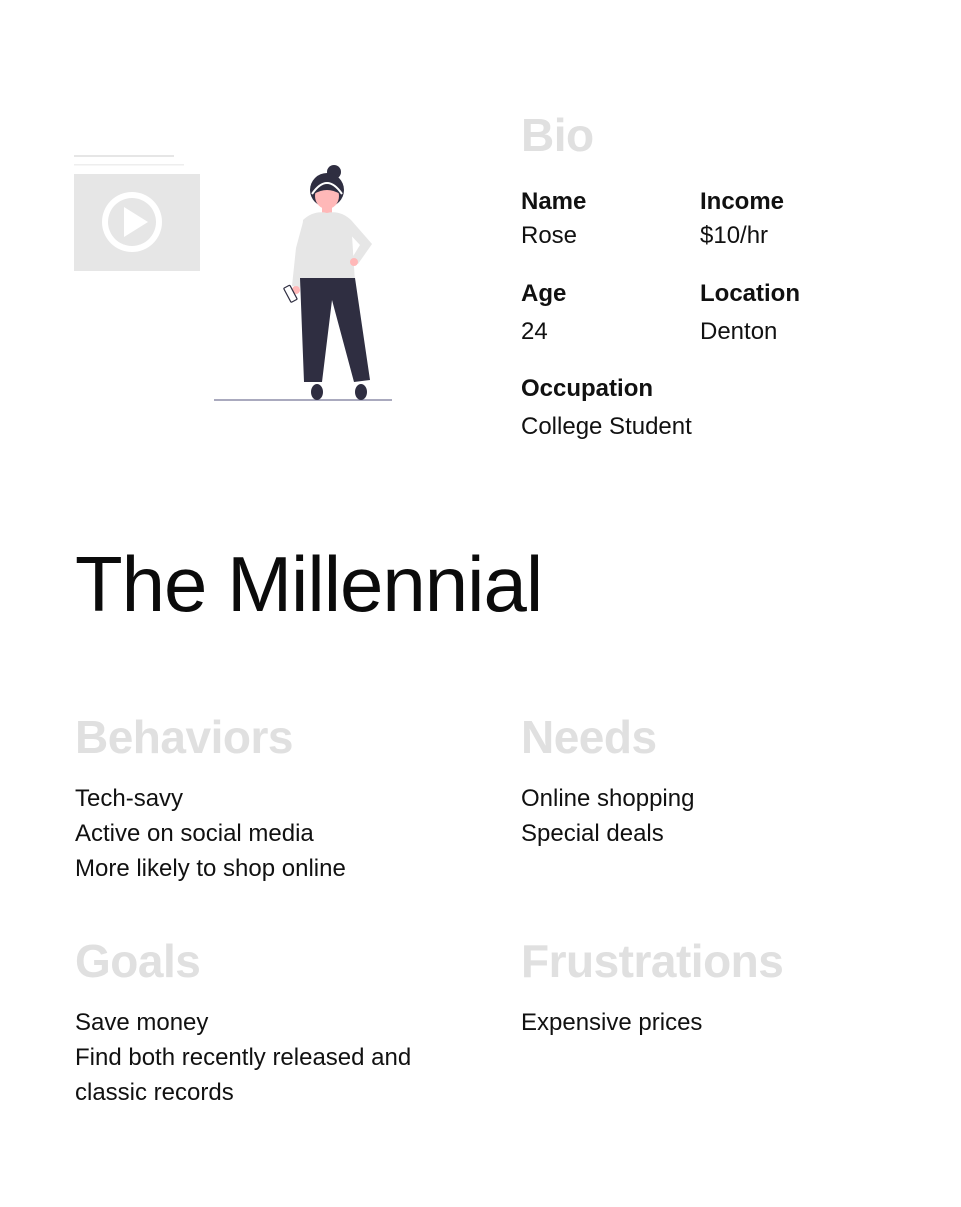 The height and width of the screenshot is (1207, 961). What do you see at coordinates (652, 961) in the screenshot?
I see `frustrations-heading: Frustrations` at bounding box center [652, 961].